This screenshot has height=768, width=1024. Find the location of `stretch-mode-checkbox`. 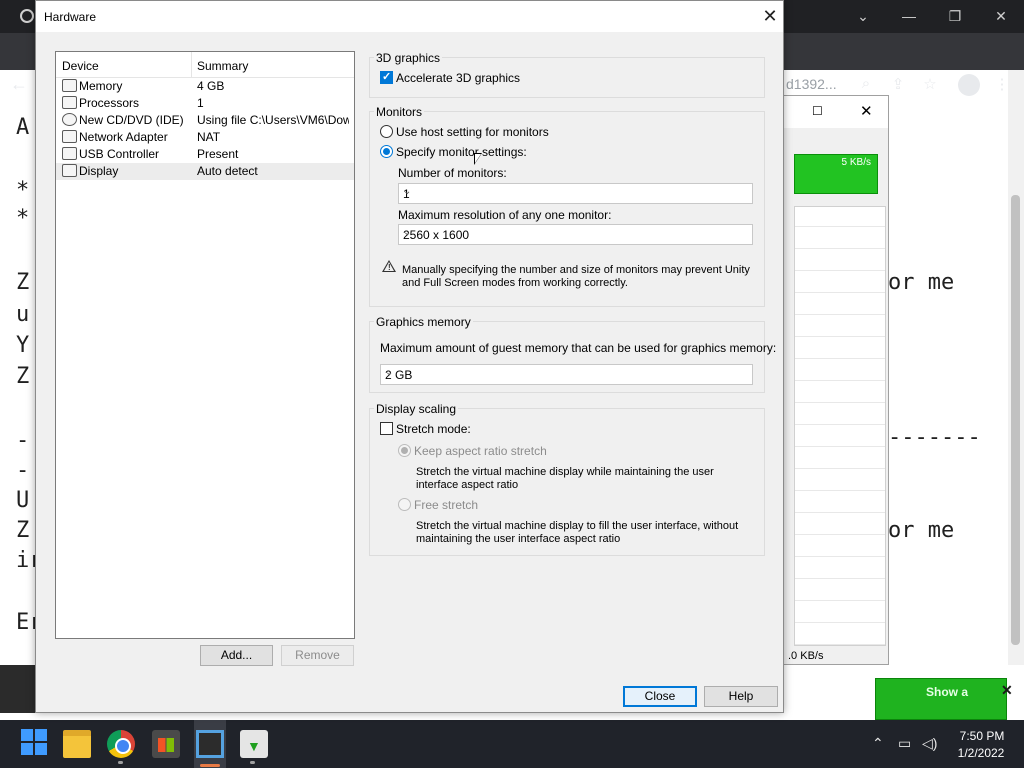

stretch-mode-checkbox is located at coordinates (386, 428).